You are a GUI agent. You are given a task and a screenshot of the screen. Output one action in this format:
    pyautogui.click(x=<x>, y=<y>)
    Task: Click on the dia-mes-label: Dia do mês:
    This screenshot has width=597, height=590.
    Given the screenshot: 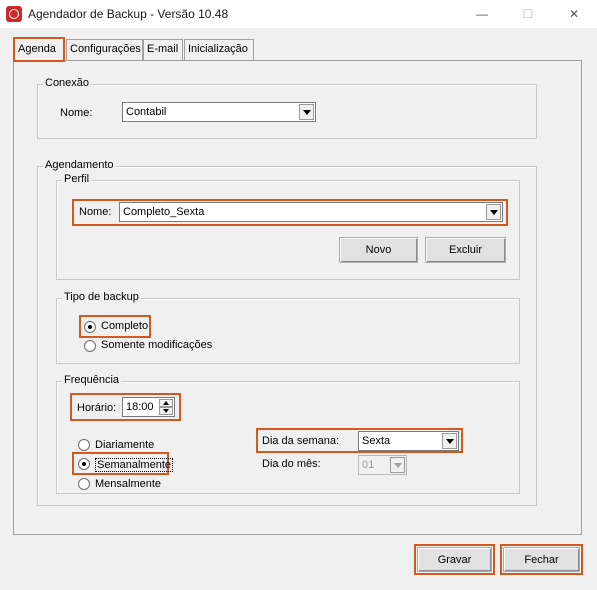 What is the action you would take?
    pyautogui.click(x=291, y=464)
    